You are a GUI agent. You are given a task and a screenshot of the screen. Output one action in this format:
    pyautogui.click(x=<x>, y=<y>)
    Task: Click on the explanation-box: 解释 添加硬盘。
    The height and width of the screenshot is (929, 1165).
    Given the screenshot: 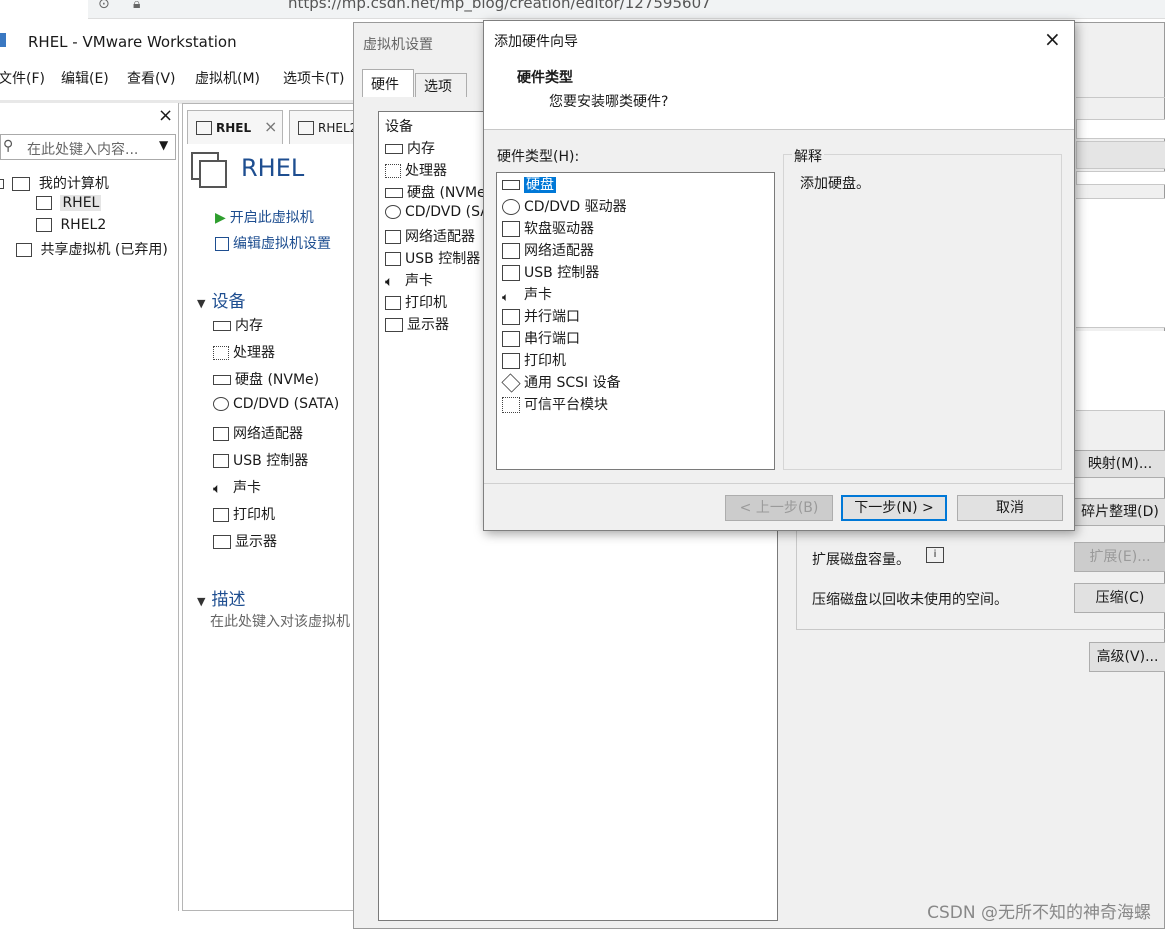 What is the action you would take?
    pyautogui.click(x=922, y=308)
    